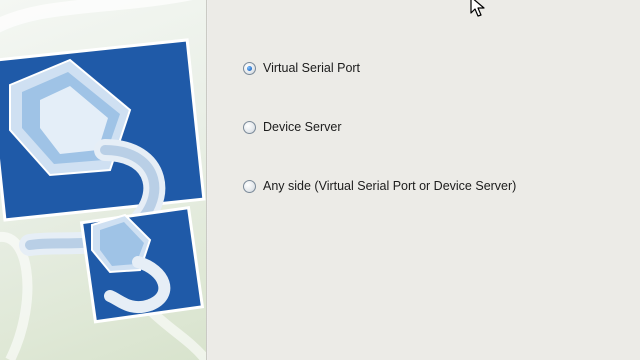 This screenshot has width=640, height=360. What do you see at coordinates (302, 127) in the screenshot?
I see `option-label: Device Server` at bounding box center [302, 127].